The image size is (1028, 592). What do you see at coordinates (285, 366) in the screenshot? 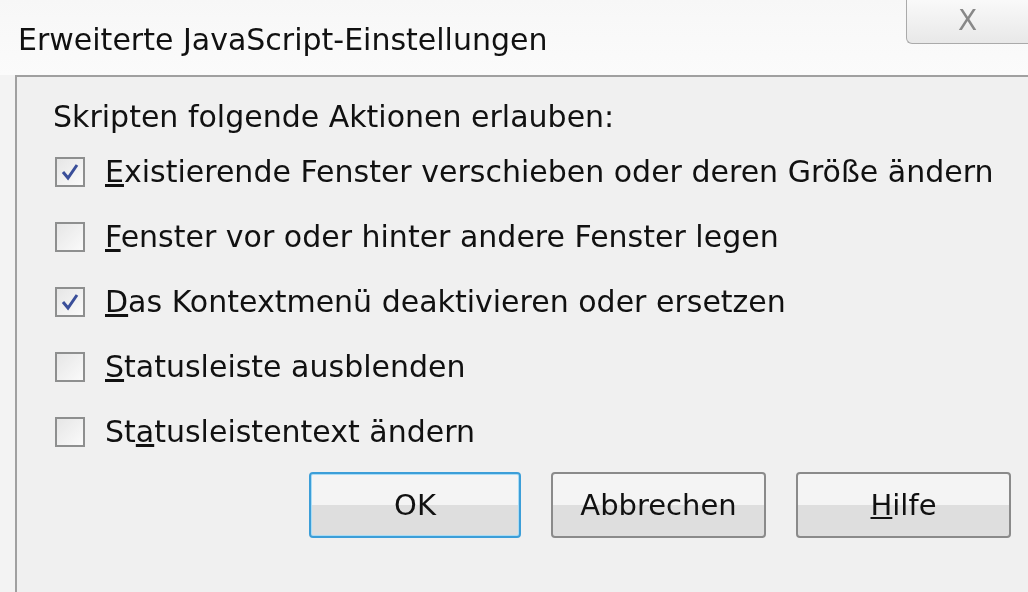
I see `checkbox-label: Statusleiste ausblenden` at bounding box center [285, 366].